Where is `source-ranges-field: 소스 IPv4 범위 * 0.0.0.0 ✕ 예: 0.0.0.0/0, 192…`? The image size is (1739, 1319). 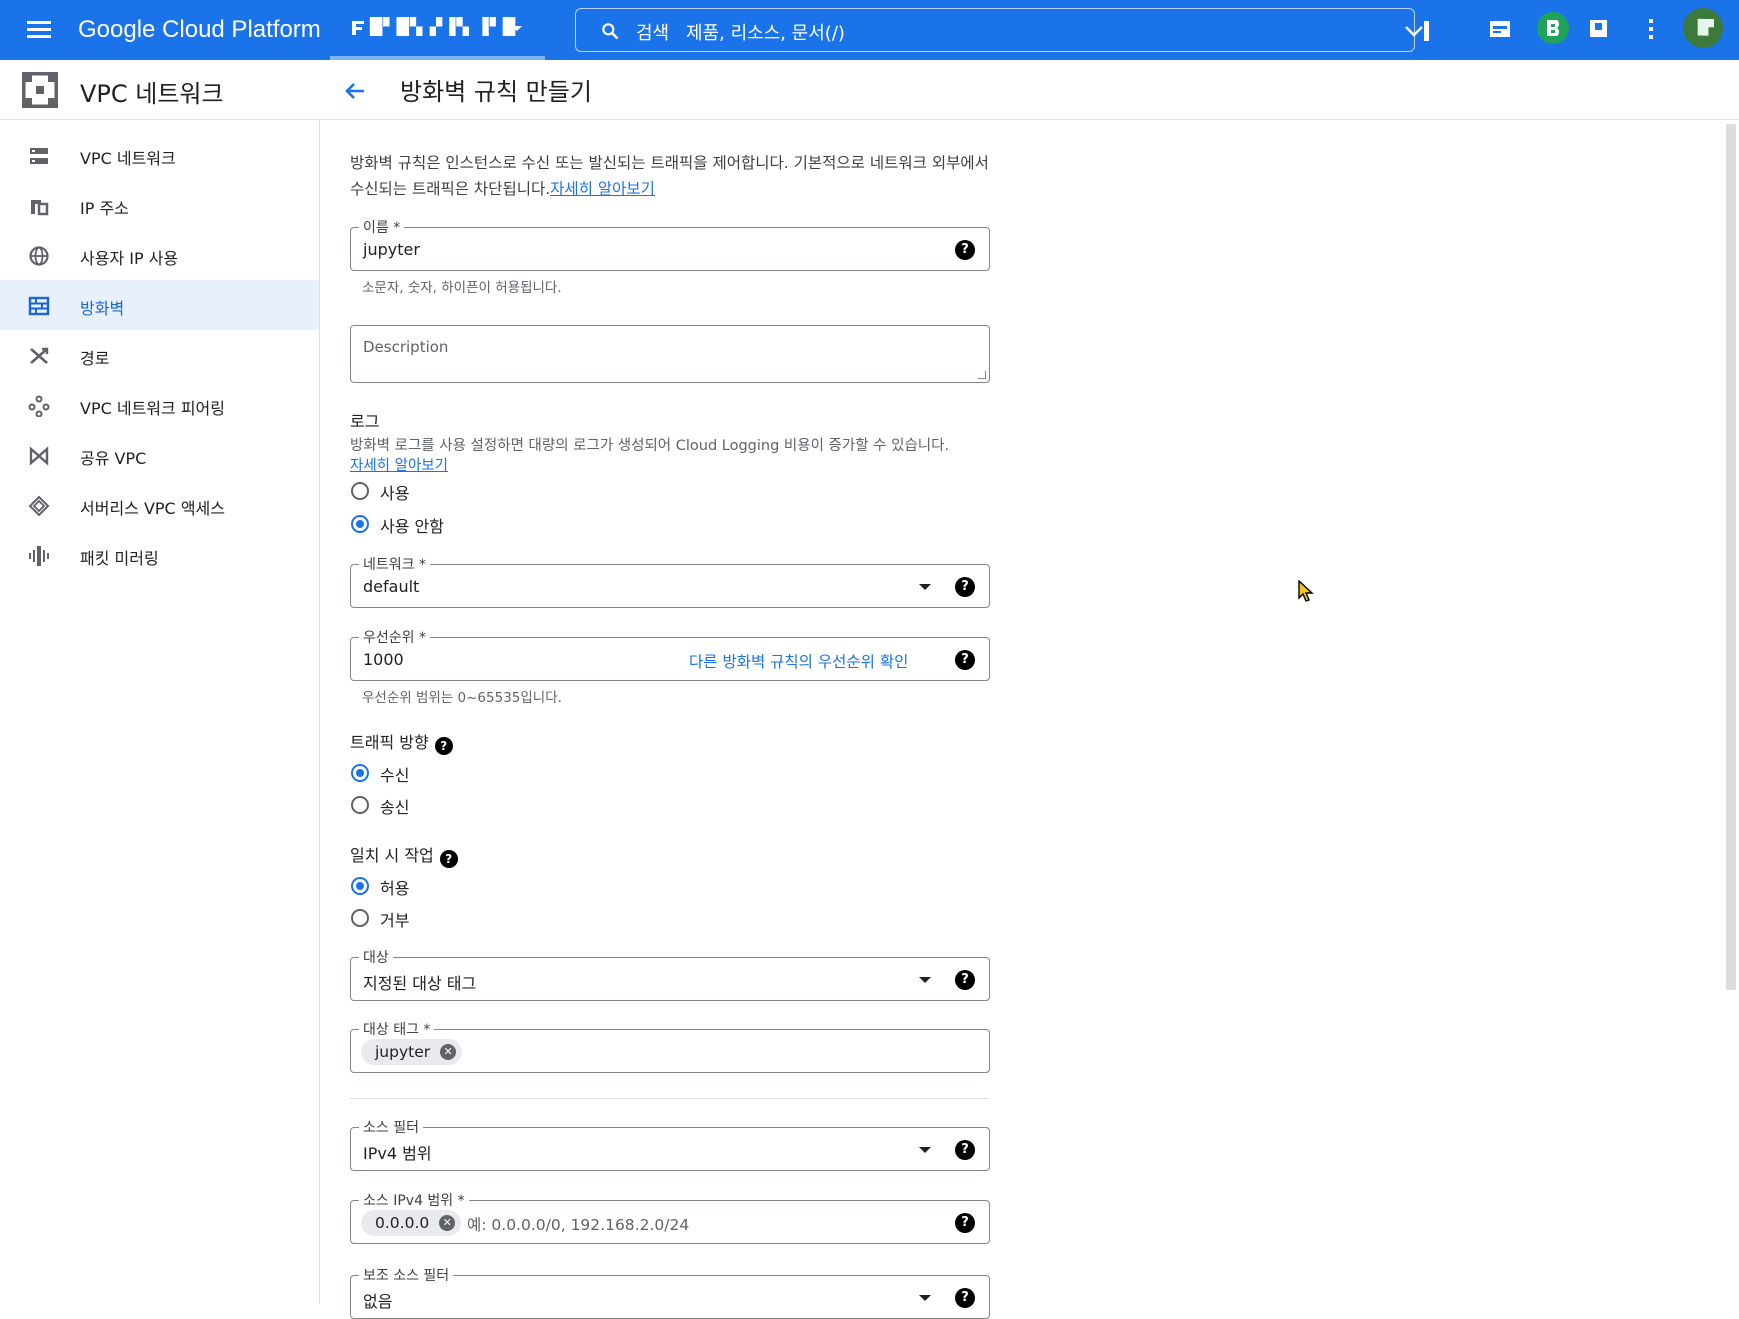 source-ranges-field: 소스 IPv4 범위 * 0.0.0.0 ✕ 예: 0.0.0.0/0, 192… is located at coordinates (670, 1217).